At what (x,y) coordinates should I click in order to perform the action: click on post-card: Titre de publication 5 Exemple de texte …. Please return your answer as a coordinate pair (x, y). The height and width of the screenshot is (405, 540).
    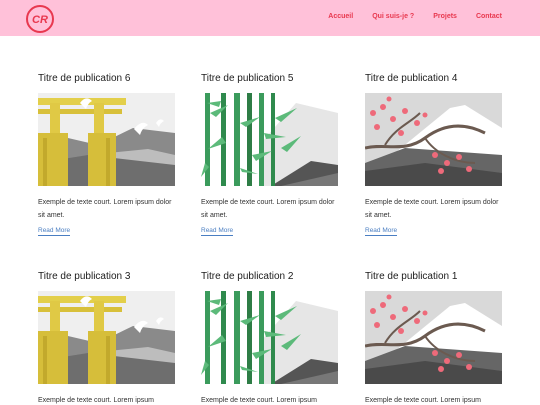
    Looking at the image, I should click on (269, 154).